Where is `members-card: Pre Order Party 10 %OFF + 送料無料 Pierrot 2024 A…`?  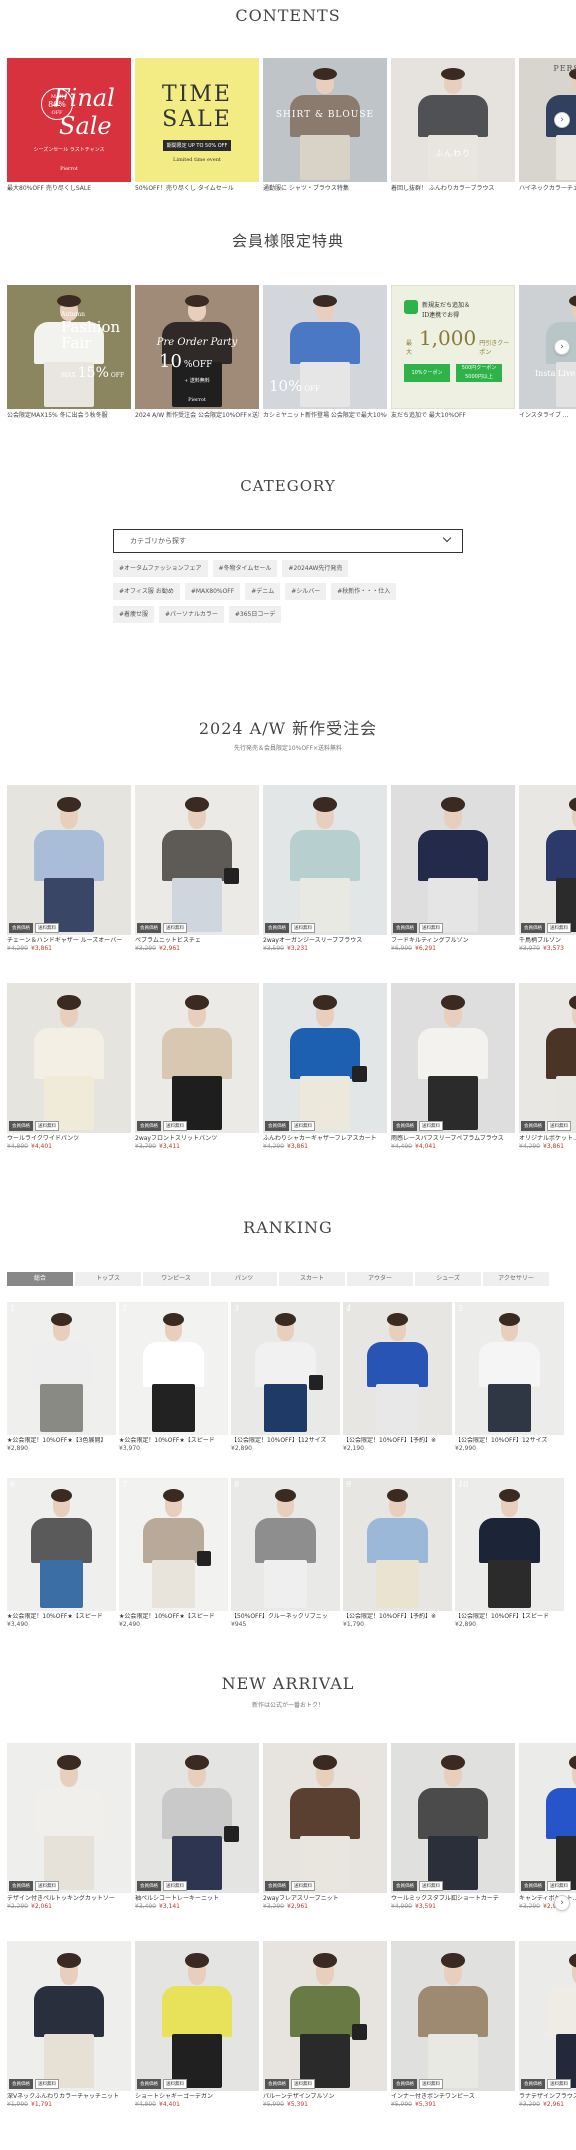
members-card: Pre Order Party 10 %OFF + 送料無料 Pierrot 2024 A… is located at coordinates (197, 352).